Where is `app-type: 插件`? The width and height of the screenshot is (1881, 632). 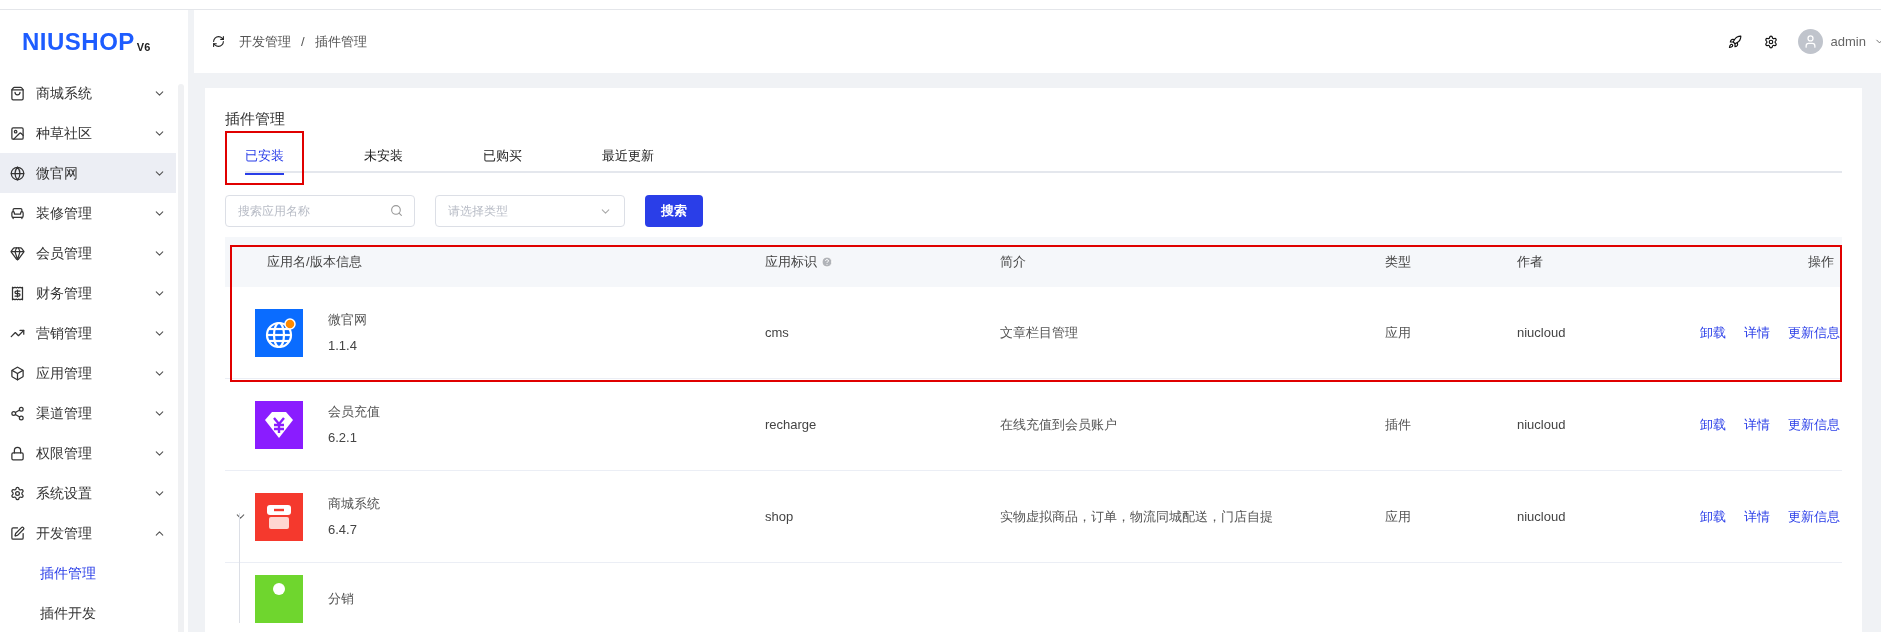
app-type: 插件 is located at coordinates (1398, 424).